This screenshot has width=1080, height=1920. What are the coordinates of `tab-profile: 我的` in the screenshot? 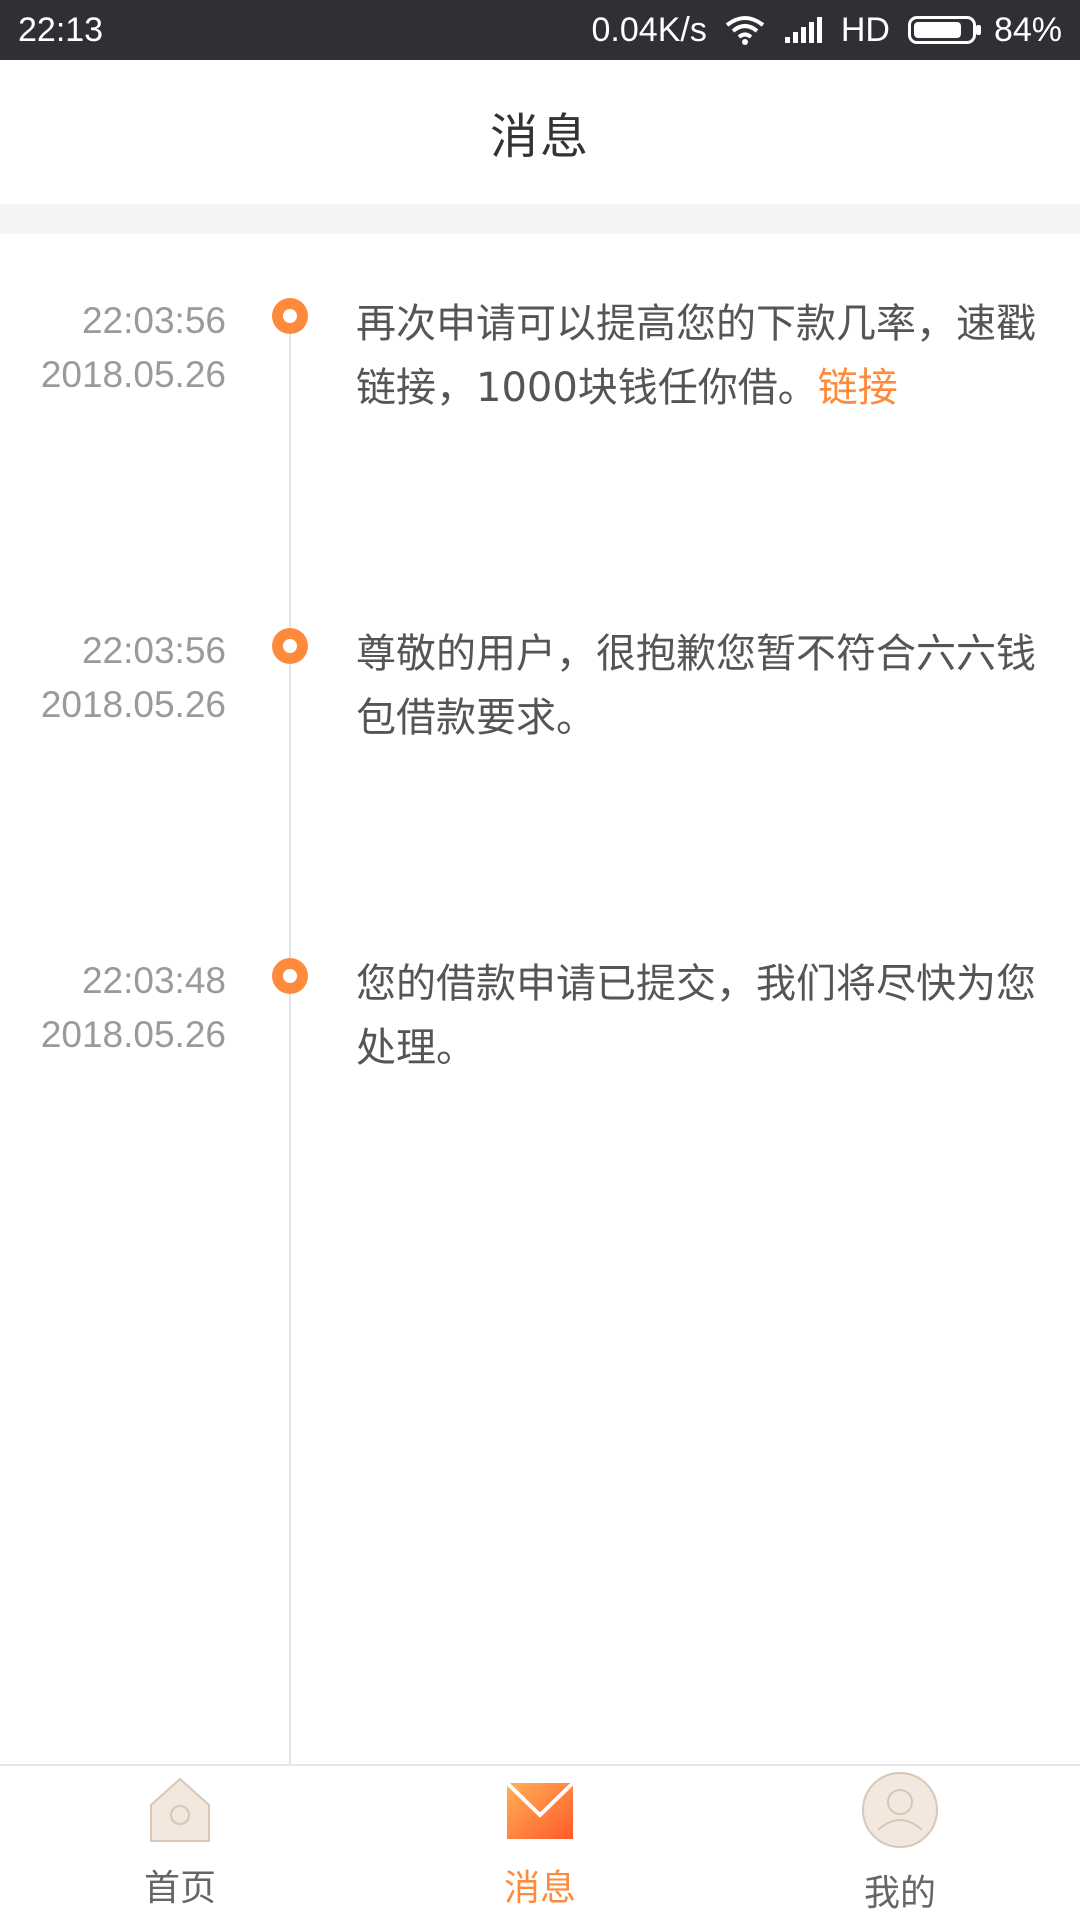 It's located at (900, 1843).